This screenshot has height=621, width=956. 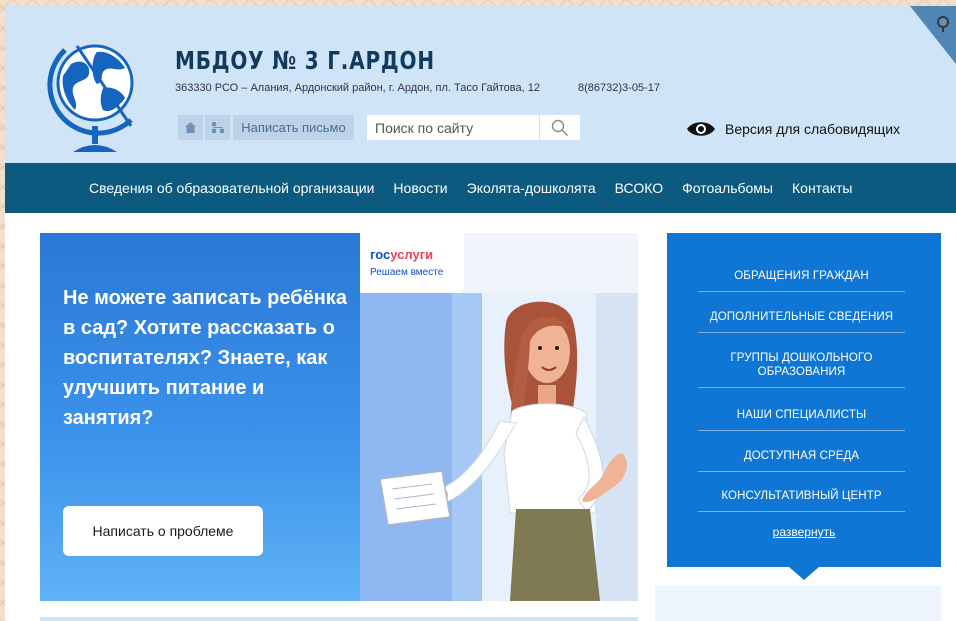 I want to click on gosuslugi-tagline: Решаем вместе, so click(x=407, y=272).